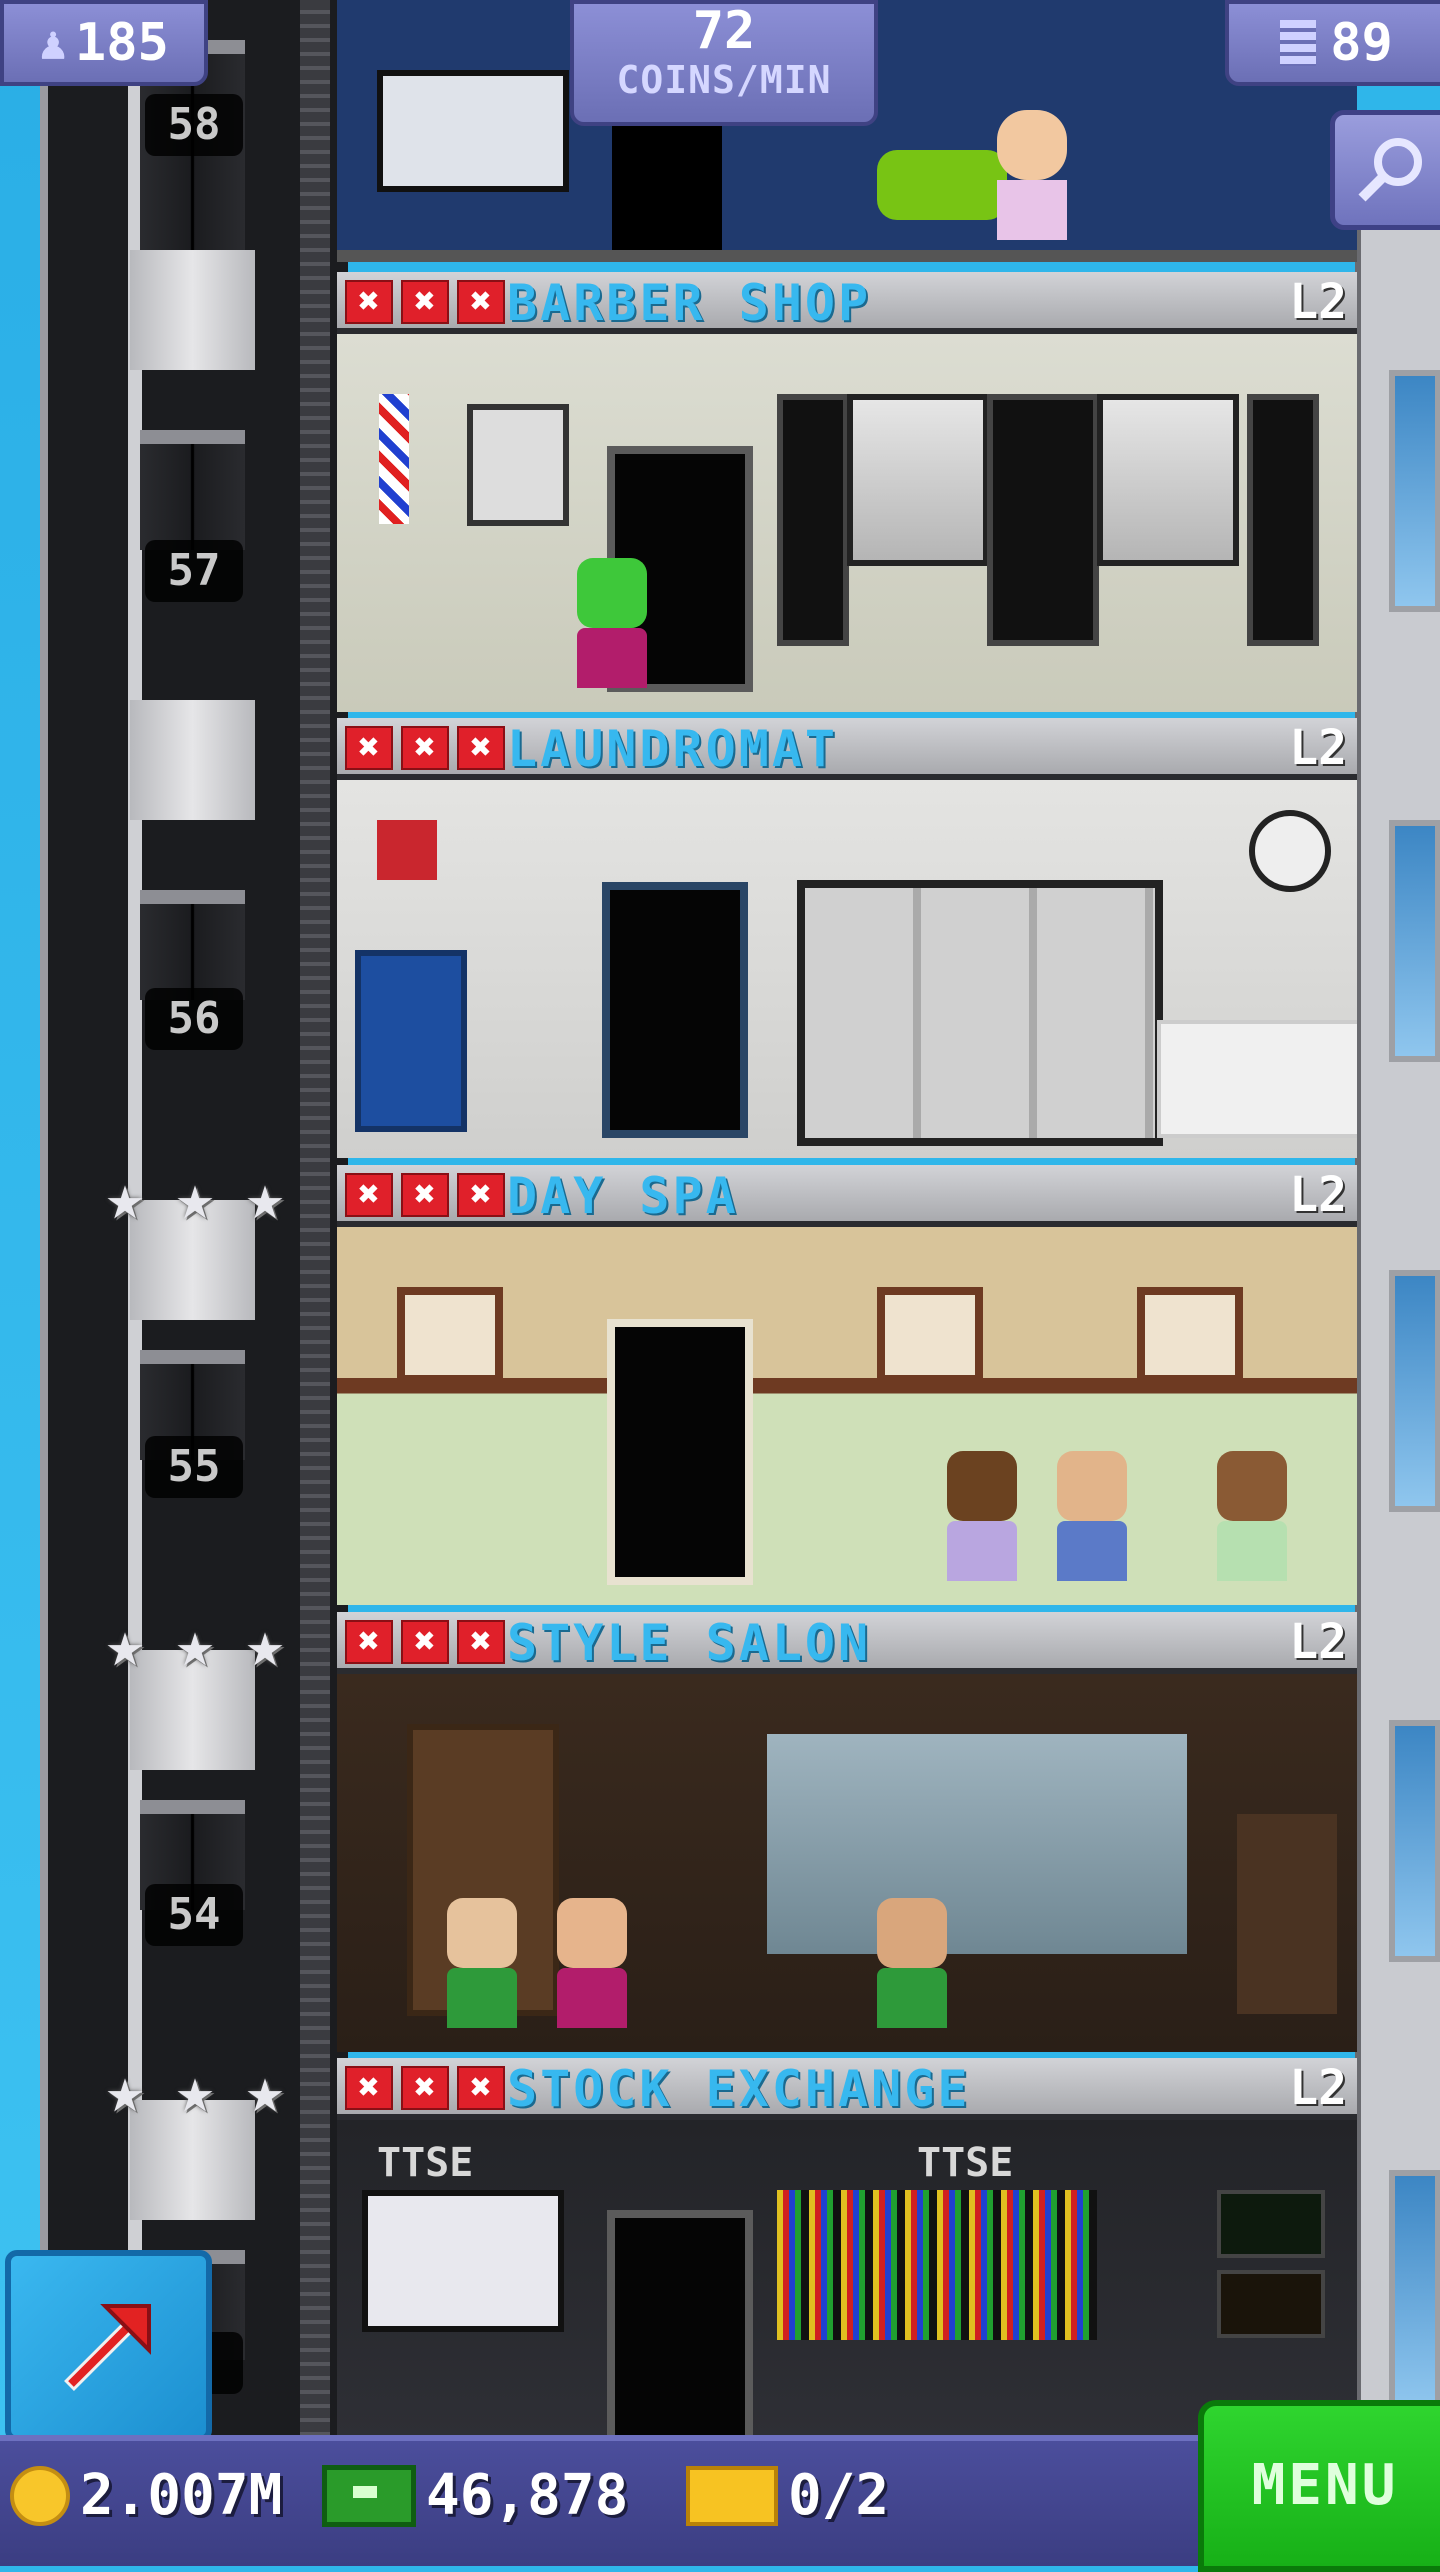 The width and height of the screenshot is (1440, 2572). What do you see at coordinates (739, 2089) in the screenshot?
I see `room-name: STOCK EXCHANGE` at bounding box center [739, 2089].